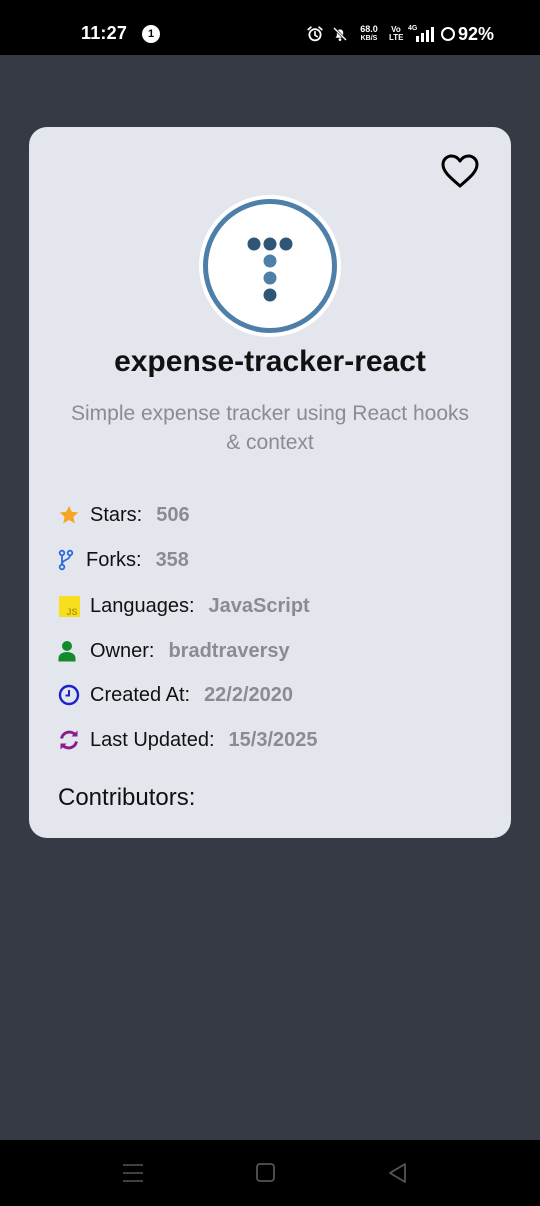 Image resolution: width=540 pixels, height=1206 pixels. I want to click on stars-label: Stars:, so click(116, 514).